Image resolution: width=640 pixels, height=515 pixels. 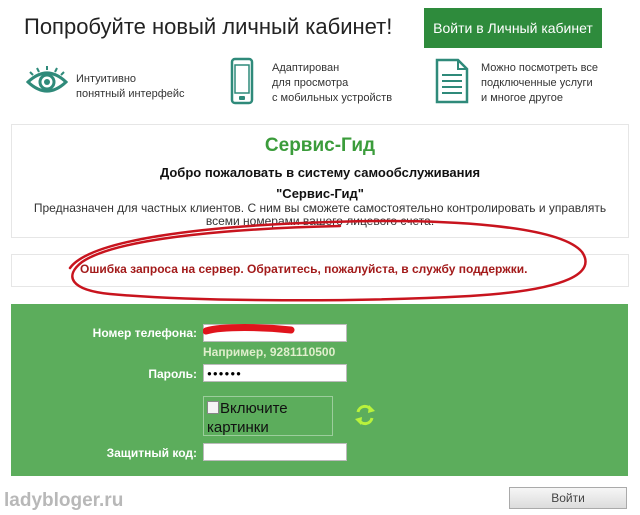 I want to click on feature-text-interface: Интуитивно понятный интерфейс, so click(x=130, y=86).